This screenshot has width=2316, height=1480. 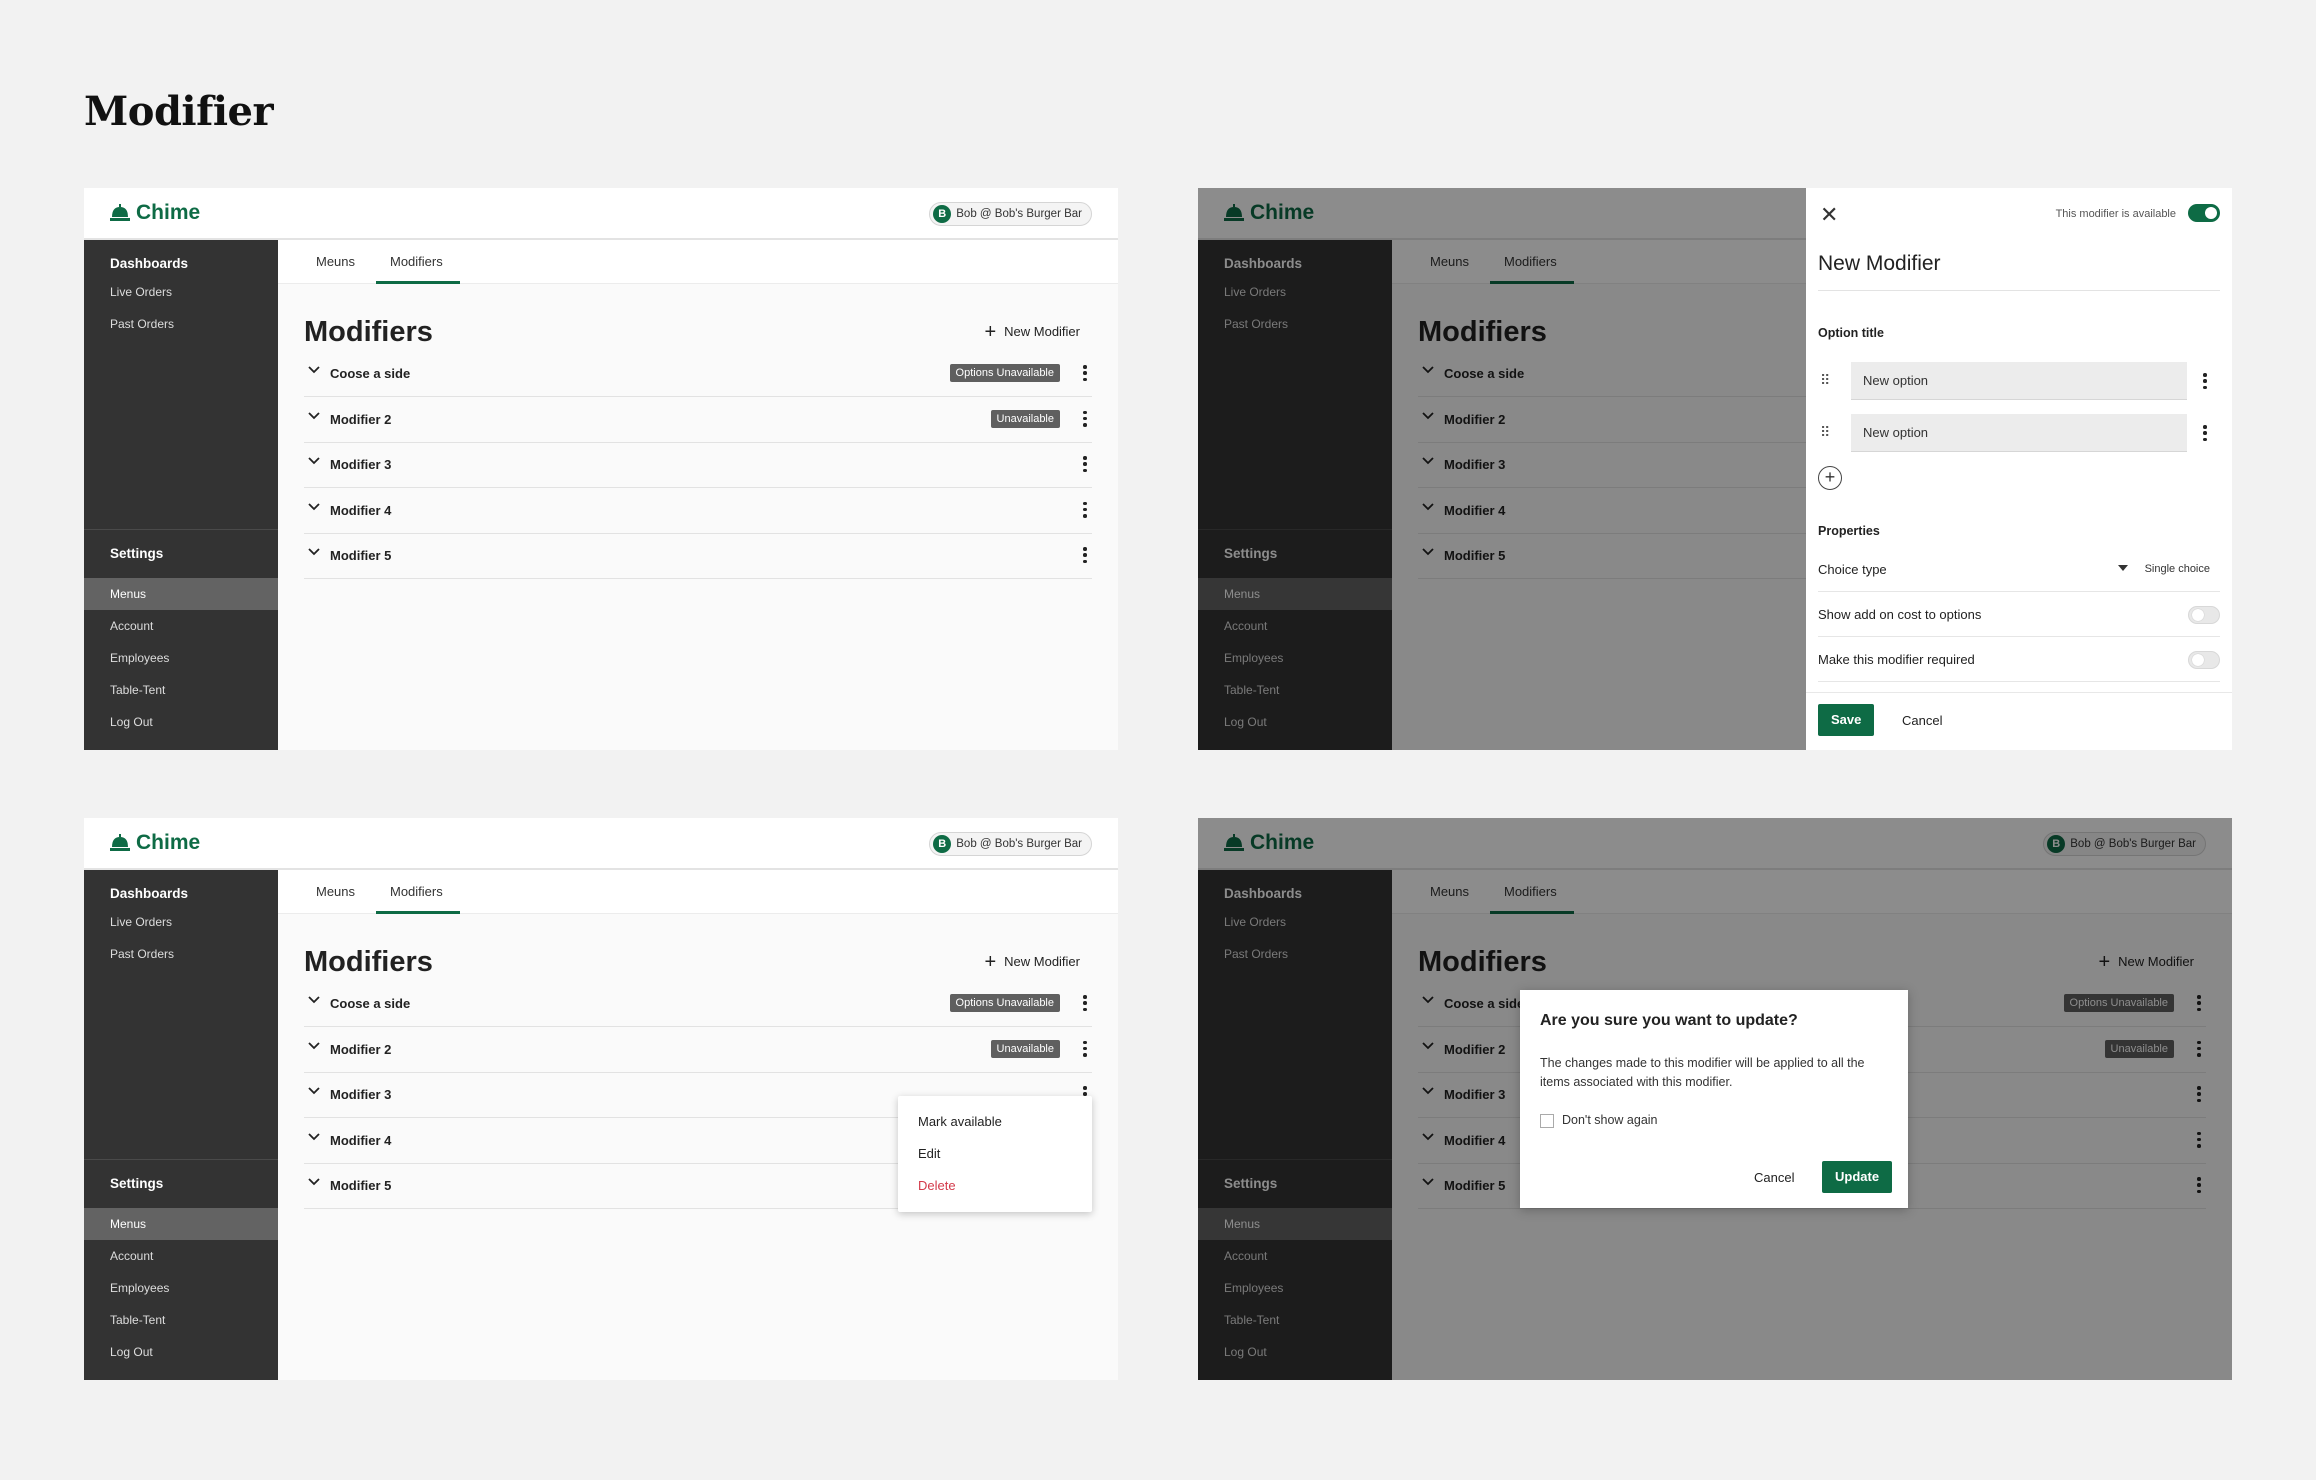 What do you see at coordinates (929, 1153) in the screenshot?
I see `menu-item-edit: Edit` at bounding box center [929, 1153].